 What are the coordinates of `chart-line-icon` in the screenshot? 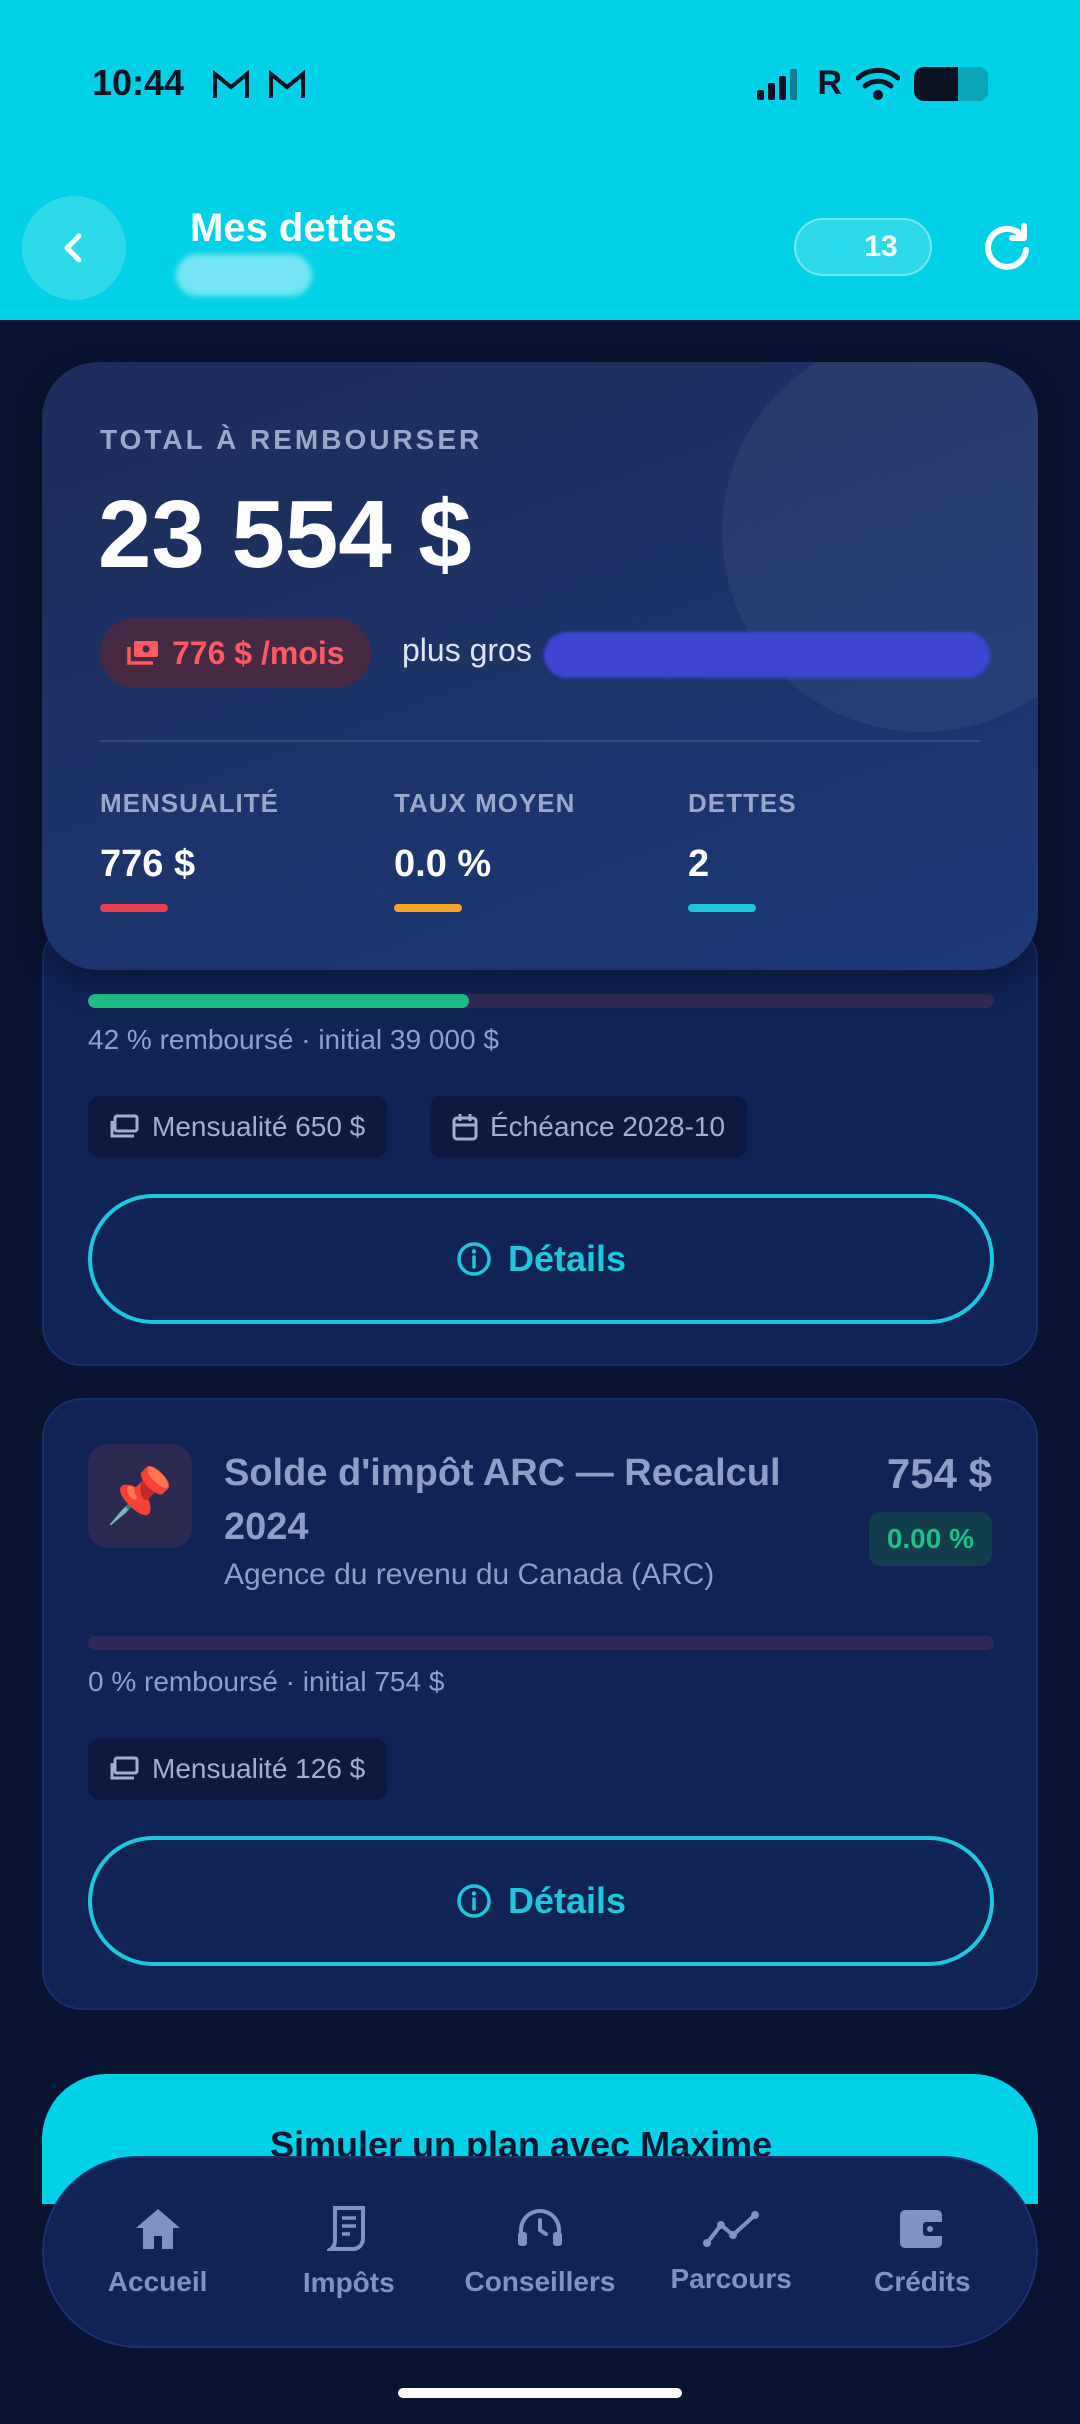 It's located at (731, 2229).